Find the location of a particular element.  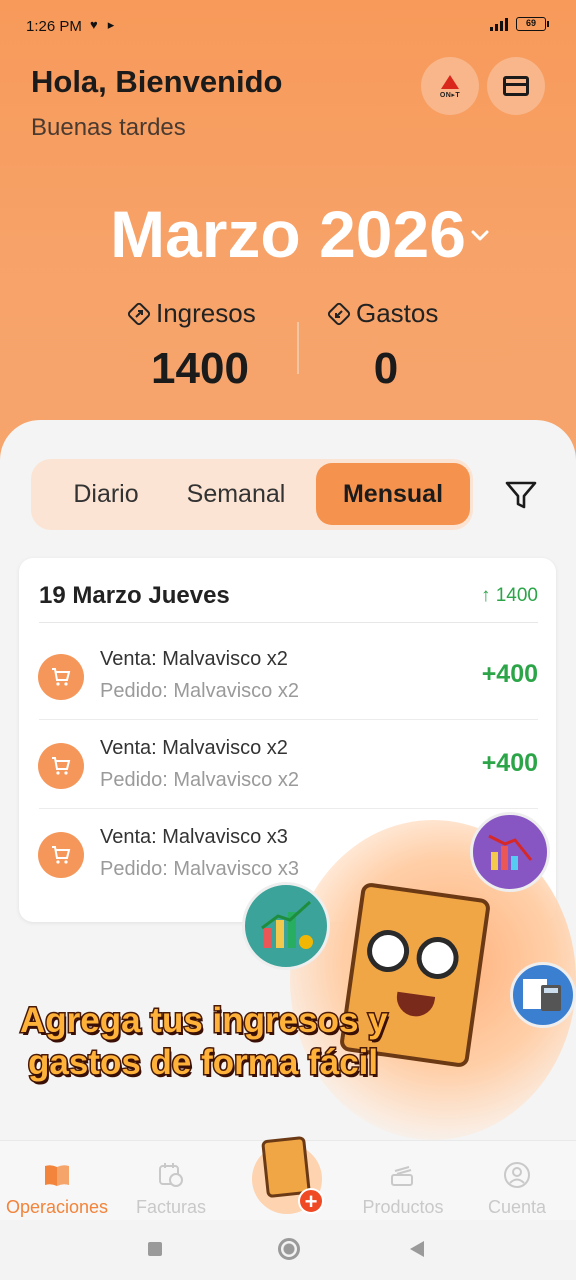

battery-icon: 69 is located at coordinates (532, 24).